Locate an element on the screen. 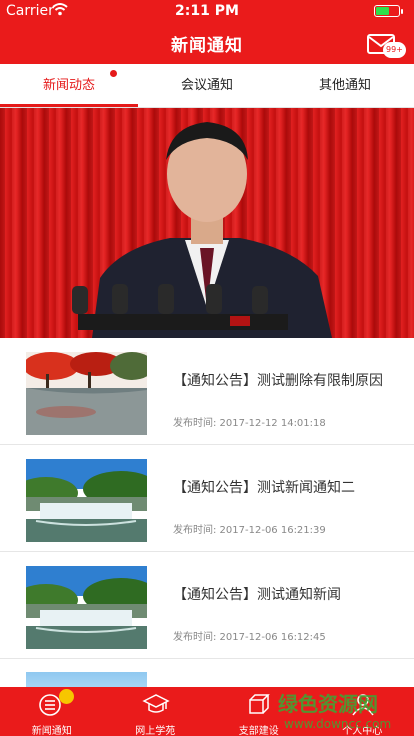  category-tabs: 新闻动态 会议通知 其他通知 is located at coordinates (207, 86).